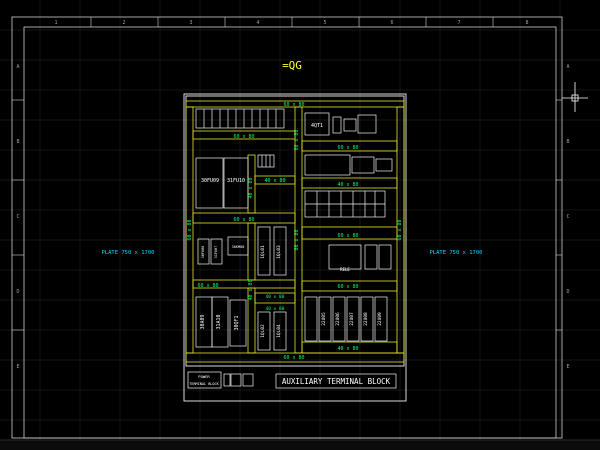  What do you see at coordinates (123, 23) in the screenshot?
I see `frame-col-number: 2` at bounding box center [123, 23].